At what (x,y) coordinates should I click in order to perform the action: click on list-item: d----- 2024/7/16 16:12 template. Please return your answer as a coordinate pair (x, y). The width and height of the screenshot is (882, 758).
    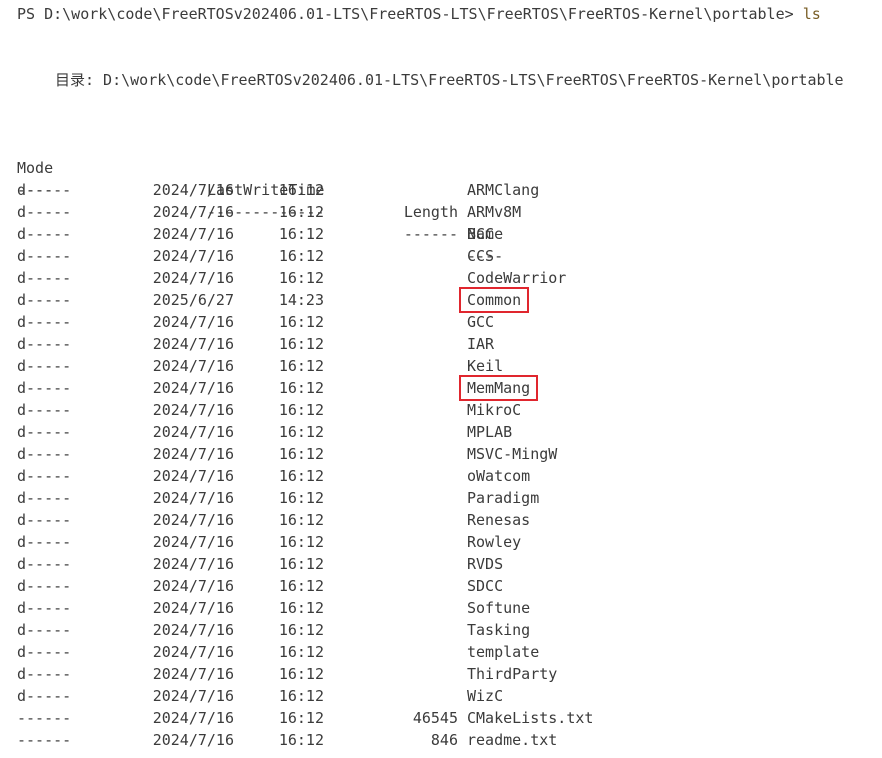
    Looking at the image, I should click on (441, 652).